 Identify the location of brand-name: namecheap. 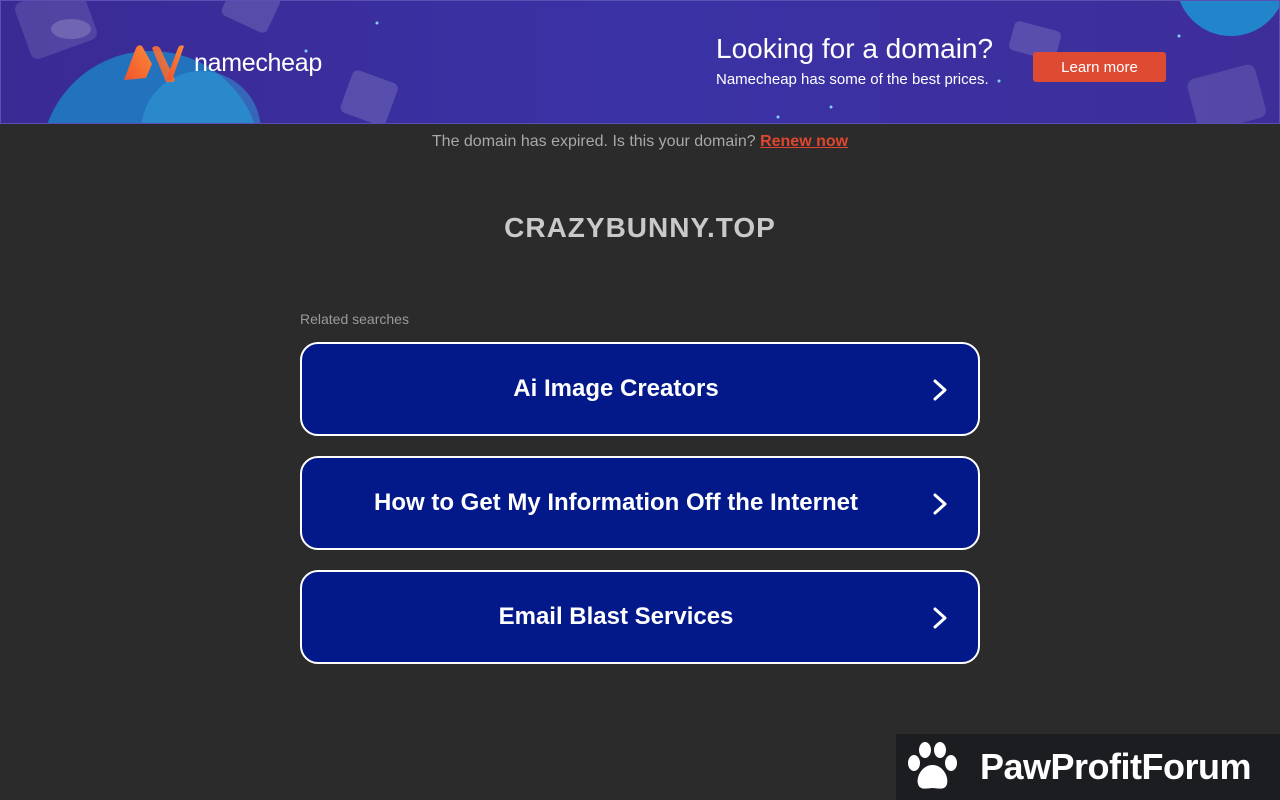
(258, 62).